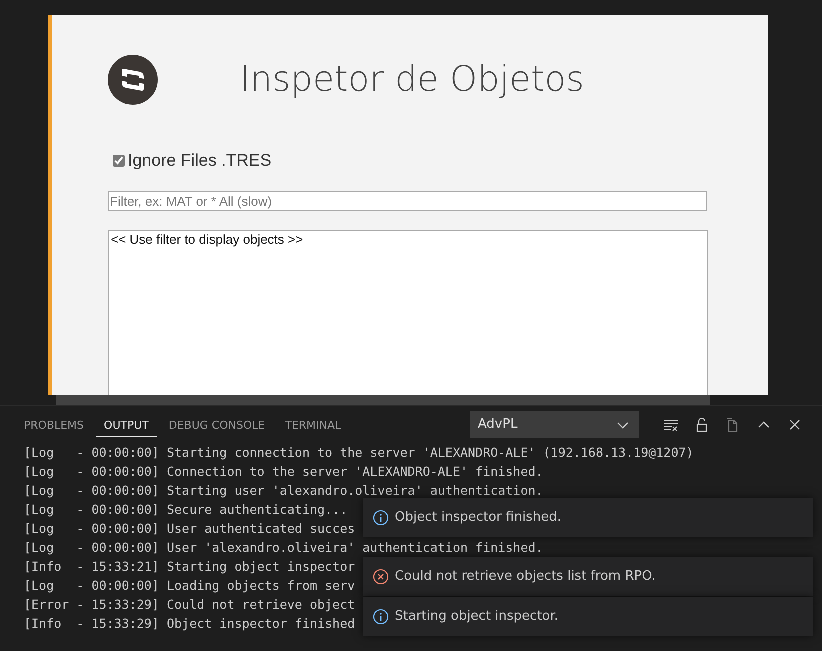 The height and width of the screenshot is (651, 822). Describe the element at coordinates (190, 604) in the screenshot. I see `log-line: [Error - 15:33:29] Could not retrieve object` at that location.